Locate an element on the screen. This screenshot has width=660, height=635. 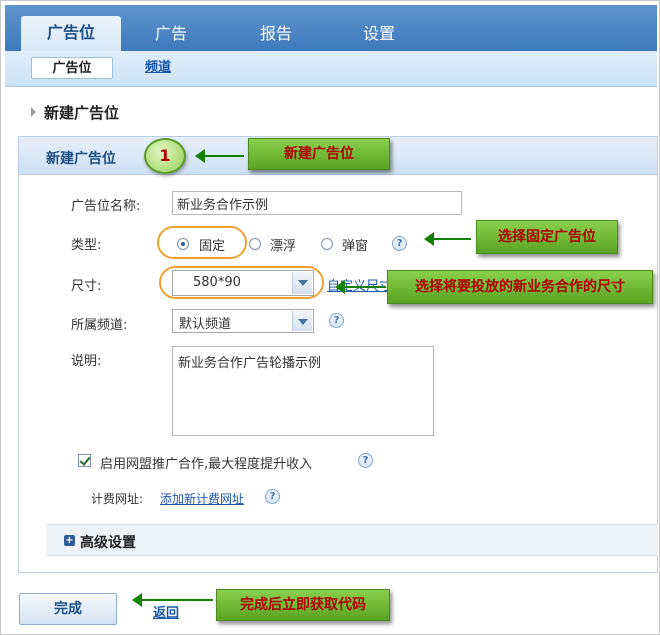
callout-new-slot: 新建广告位 is located at coordinates (319, 154).